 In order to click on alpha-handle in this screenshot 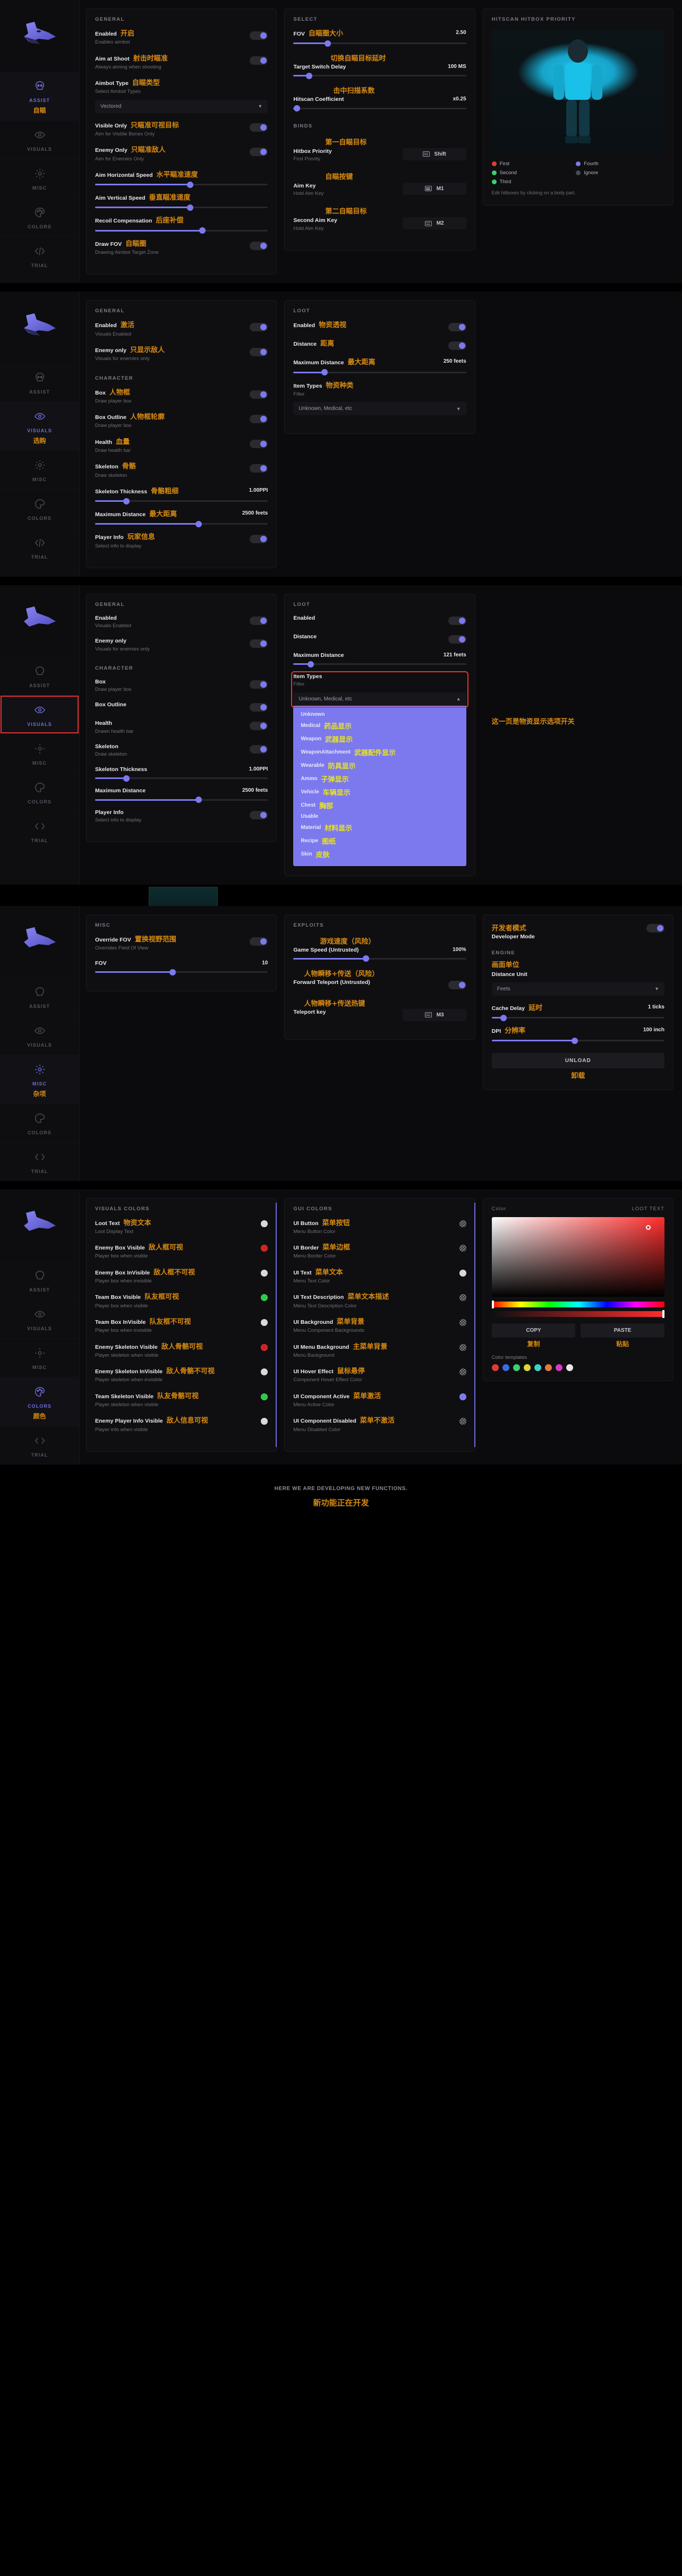, I will do `click(663, 1314)`.